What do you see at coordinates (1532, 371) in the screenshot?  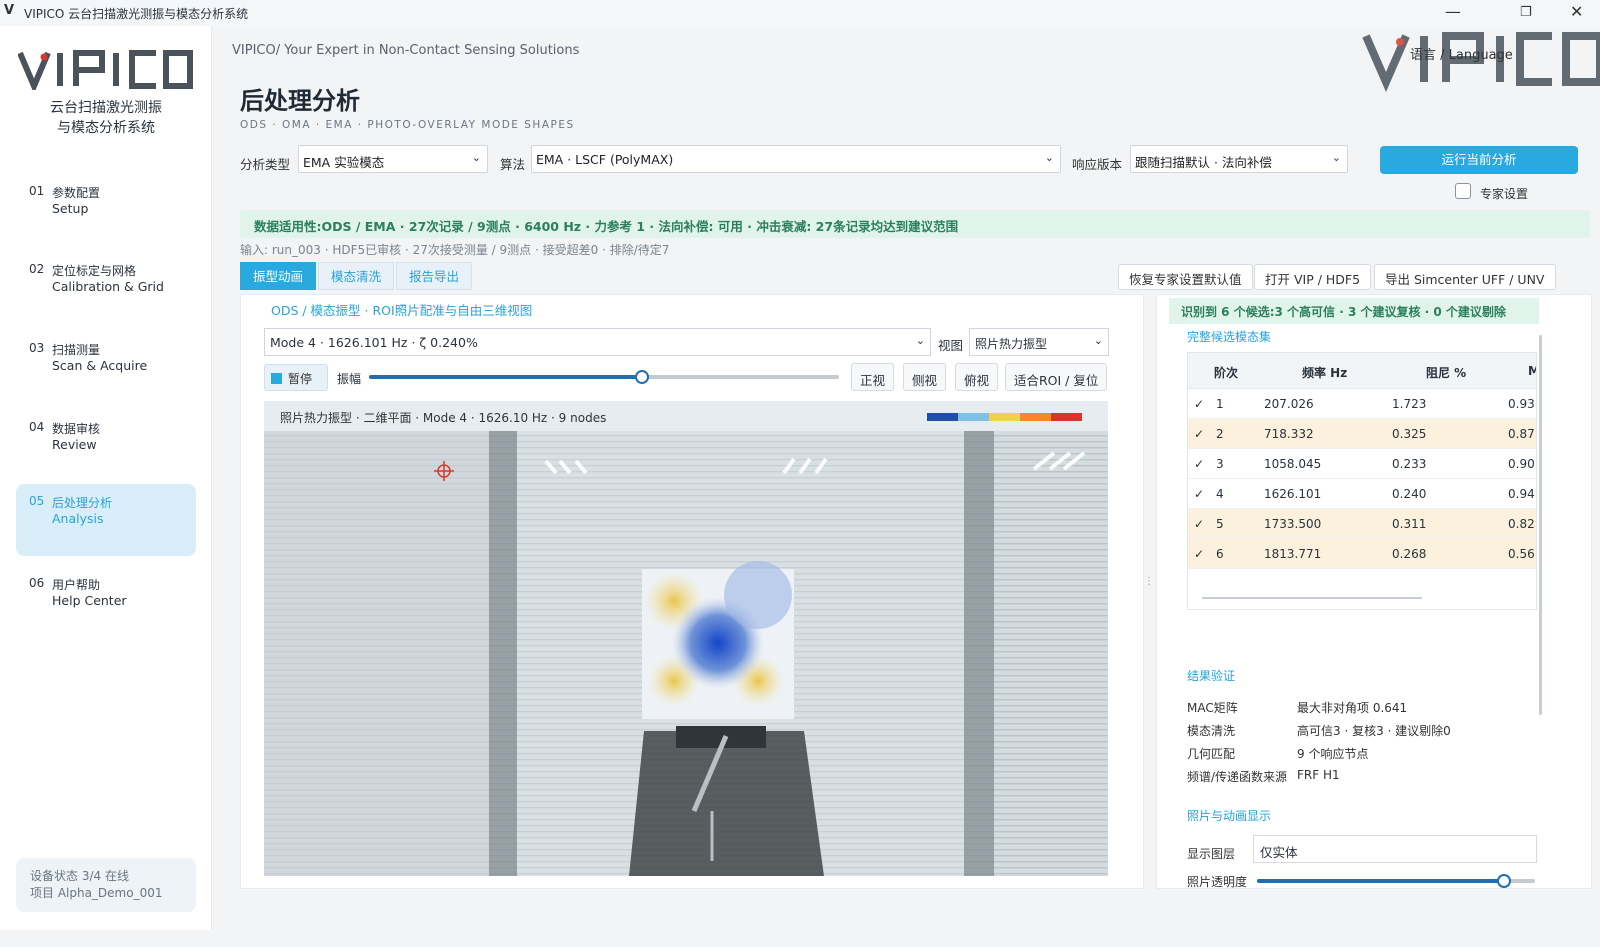 I see `col-mac: M` at bounding box center [1532, 371].